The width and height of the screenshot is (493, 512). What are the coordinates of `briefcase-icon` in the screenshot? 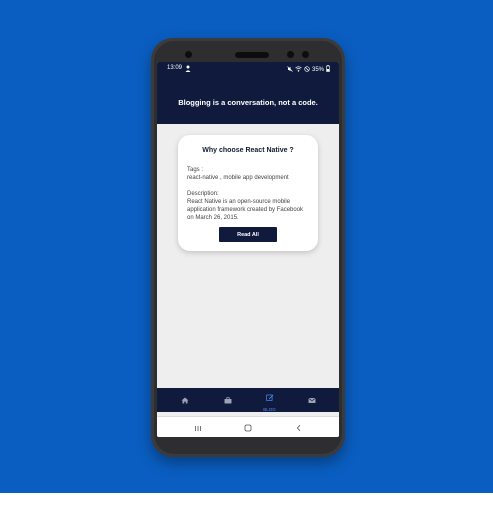 It's located at (228, 400).